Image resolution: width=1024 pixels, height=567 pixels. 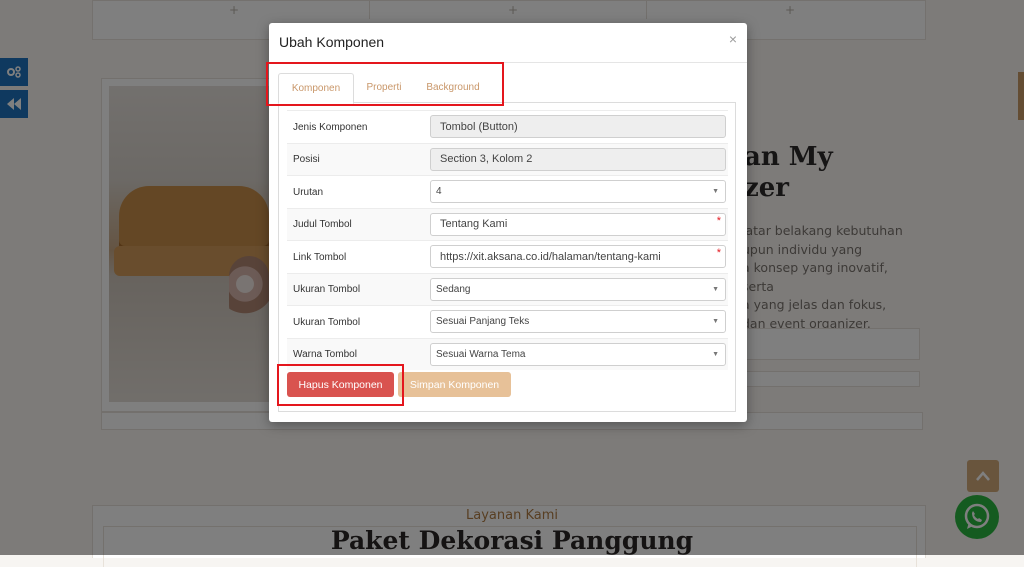 I want to click on form-row-judul-tombol: Judul Tombol Tentang Kami *, so click(x=507, y=223).